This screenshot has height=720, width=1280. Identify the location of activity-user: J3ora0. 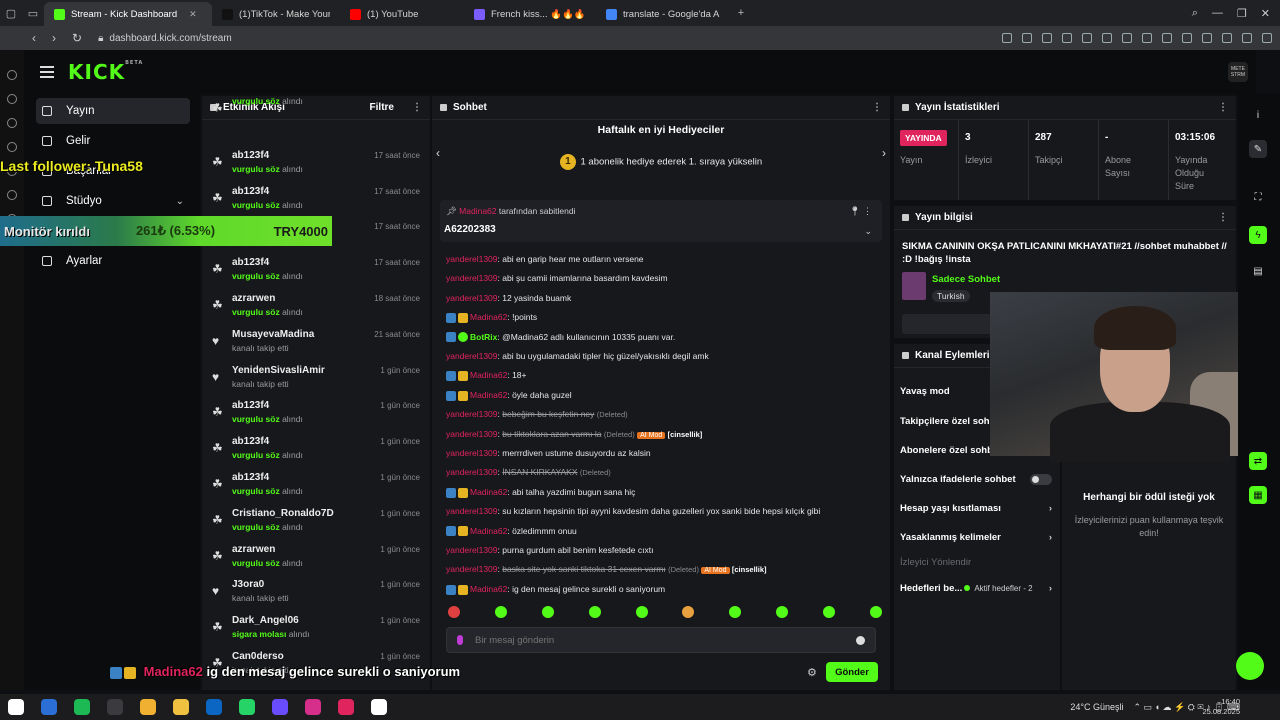
(248, 584).